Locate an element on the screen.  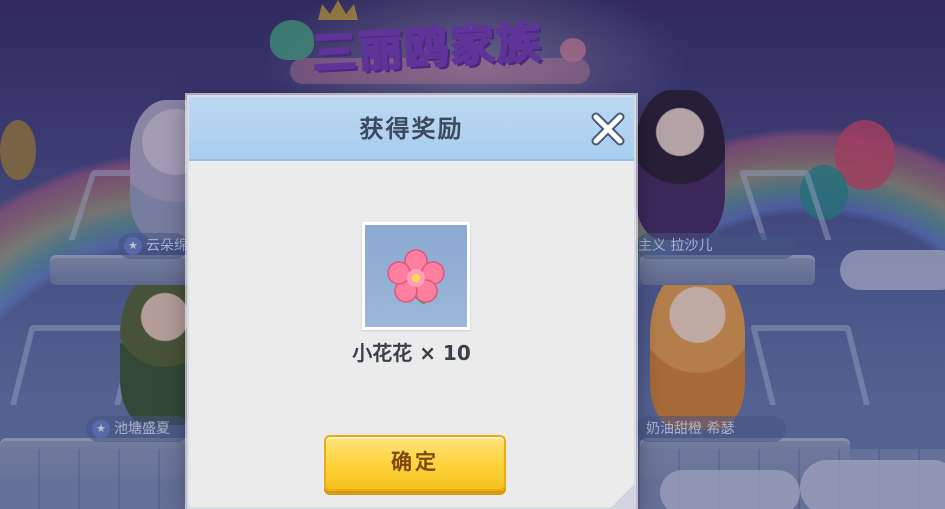
reward-item-background is located at coordinates (416, 276).